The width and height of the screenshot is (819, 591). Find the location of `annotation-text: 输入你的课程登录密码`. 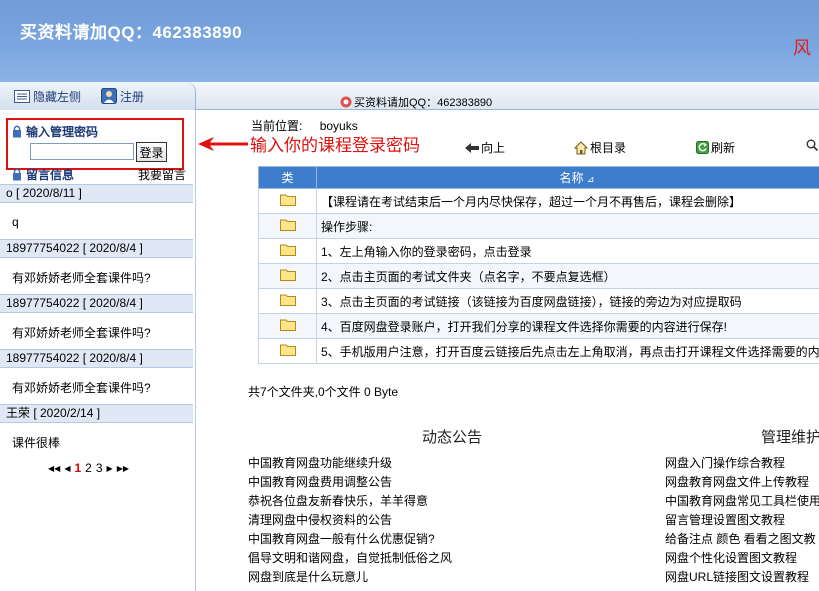

annotation-text: 输入你的课程登录密码 is located at coordinates (335, 145).